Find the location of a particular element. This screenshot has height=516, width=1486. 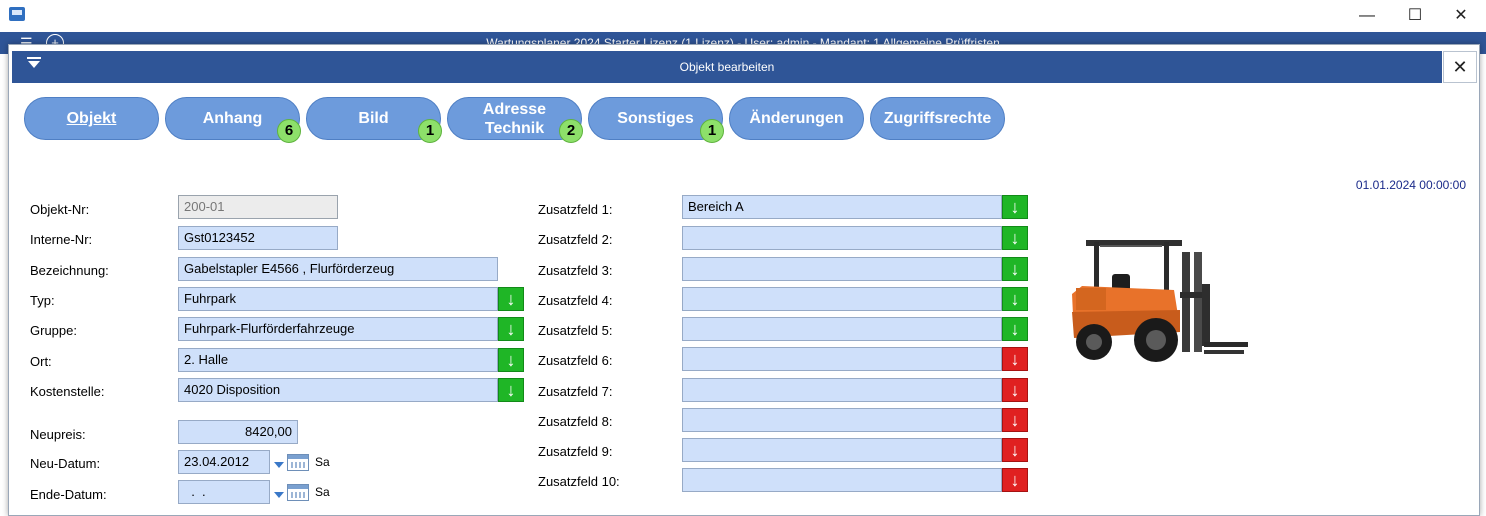

app-icon is located at coordinates (17, 14).